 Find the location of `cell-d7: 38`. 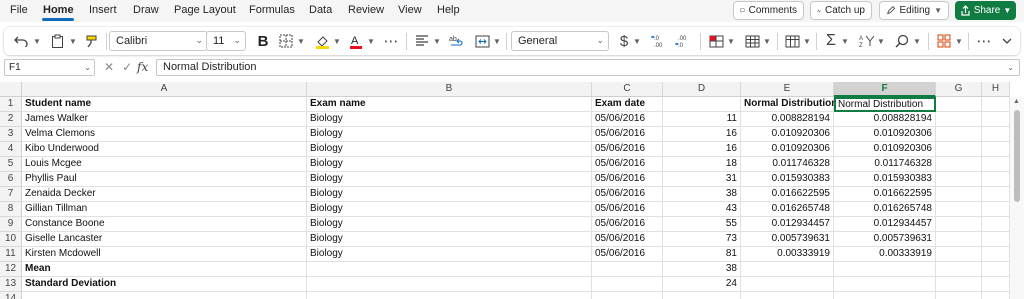

cell-d7: 38 is located at coordinates (702, 194).